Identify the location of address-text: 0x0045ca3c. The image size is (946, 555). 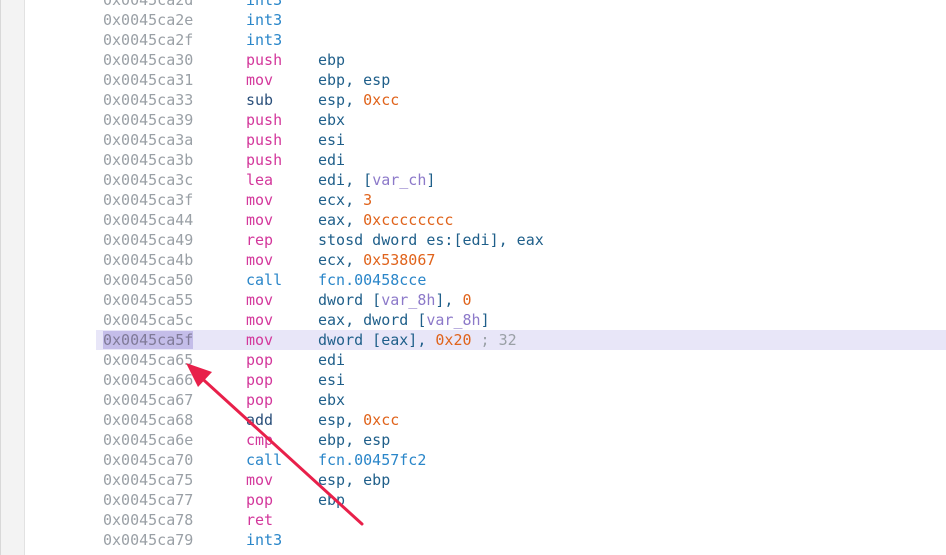
(148, 180).